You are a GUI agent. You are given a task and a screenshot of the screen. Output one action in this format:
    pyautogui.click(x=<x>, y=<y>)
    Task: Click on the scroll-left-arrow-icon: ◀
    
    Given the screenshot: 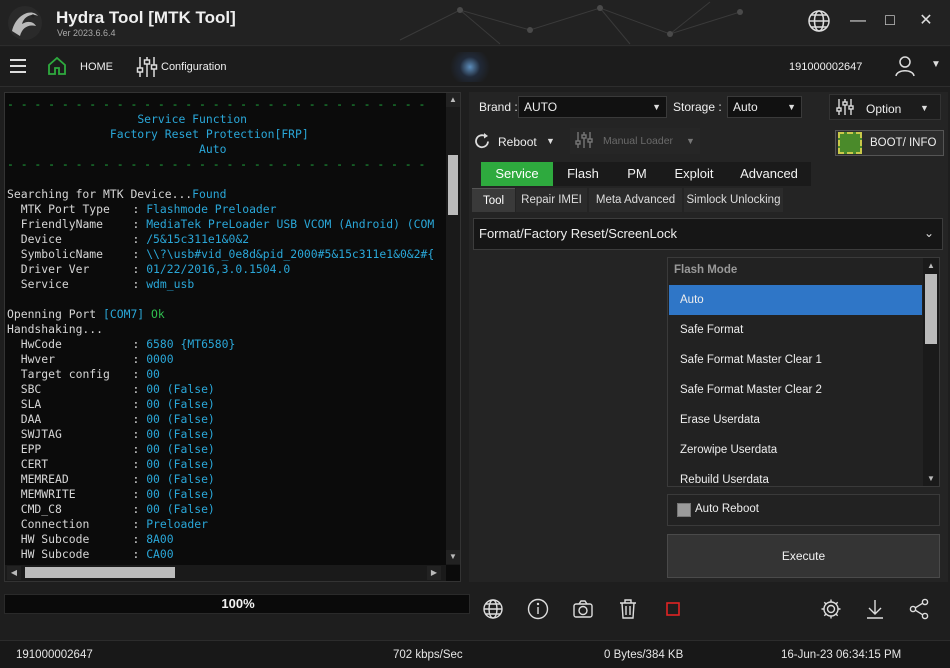 What is the action you would take?
    pyautogui.click(x=14, y=573)
    